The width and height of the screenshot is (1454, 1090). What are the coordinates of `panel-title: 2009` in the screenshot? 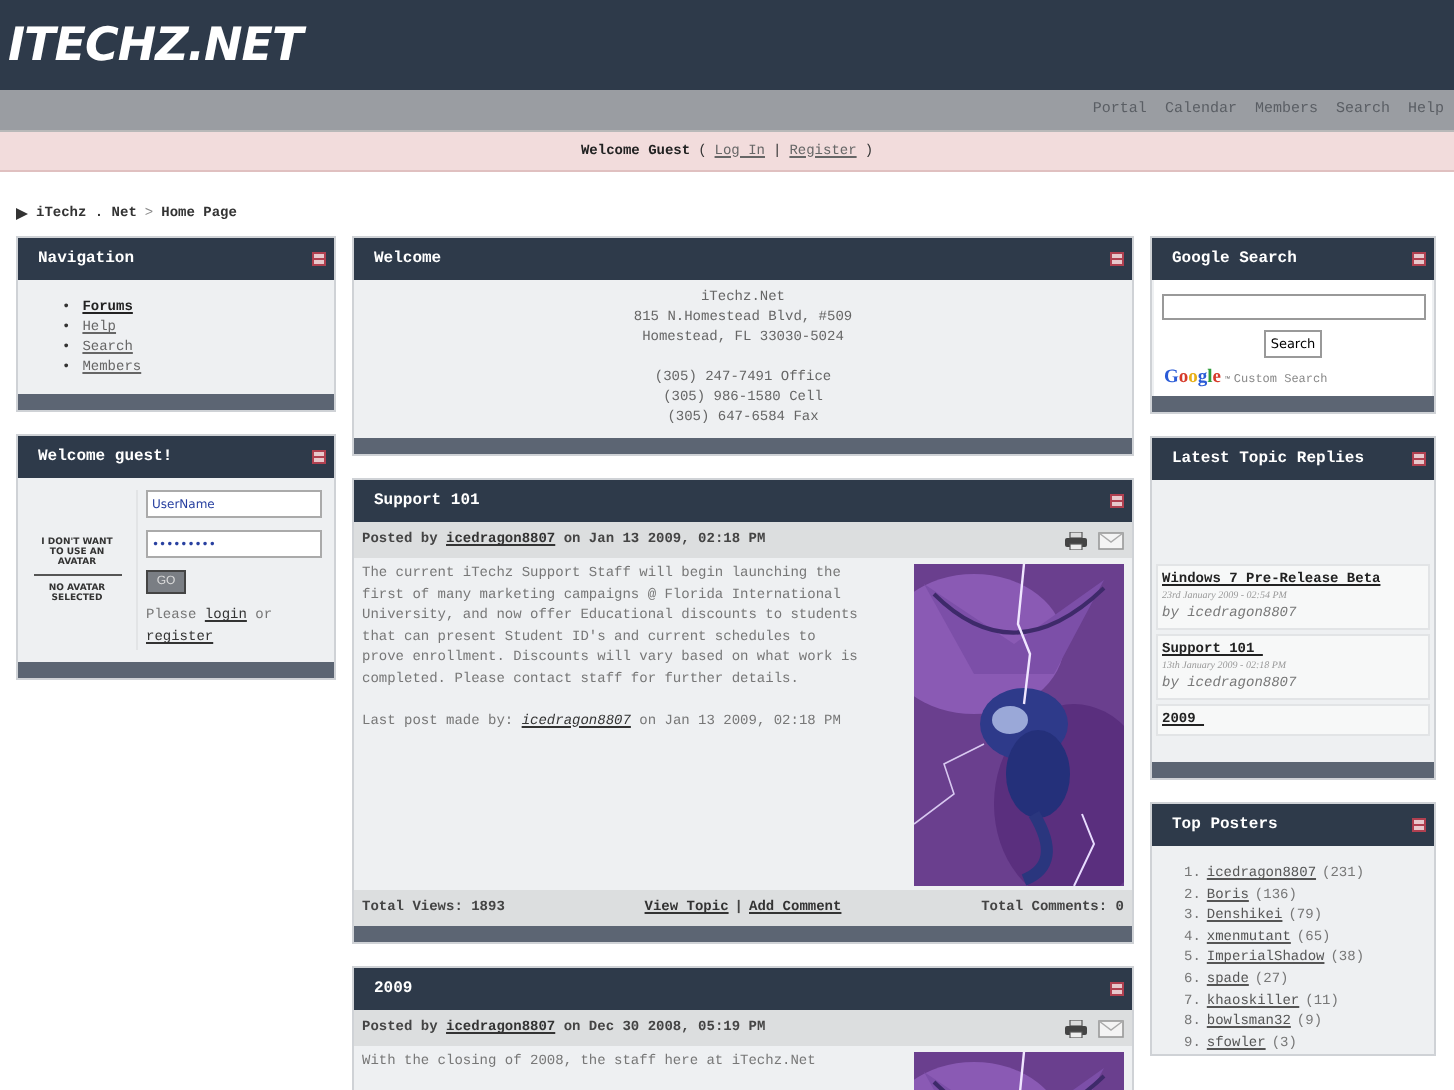 It's located at (393, 989).